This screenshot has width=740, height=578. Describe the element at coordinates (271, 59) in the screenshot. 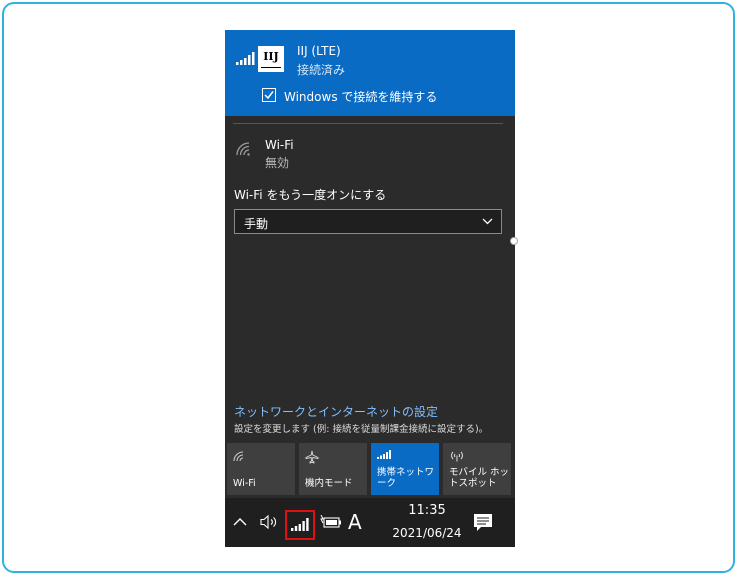

I see `carrier-logo: IIJ` at that location.